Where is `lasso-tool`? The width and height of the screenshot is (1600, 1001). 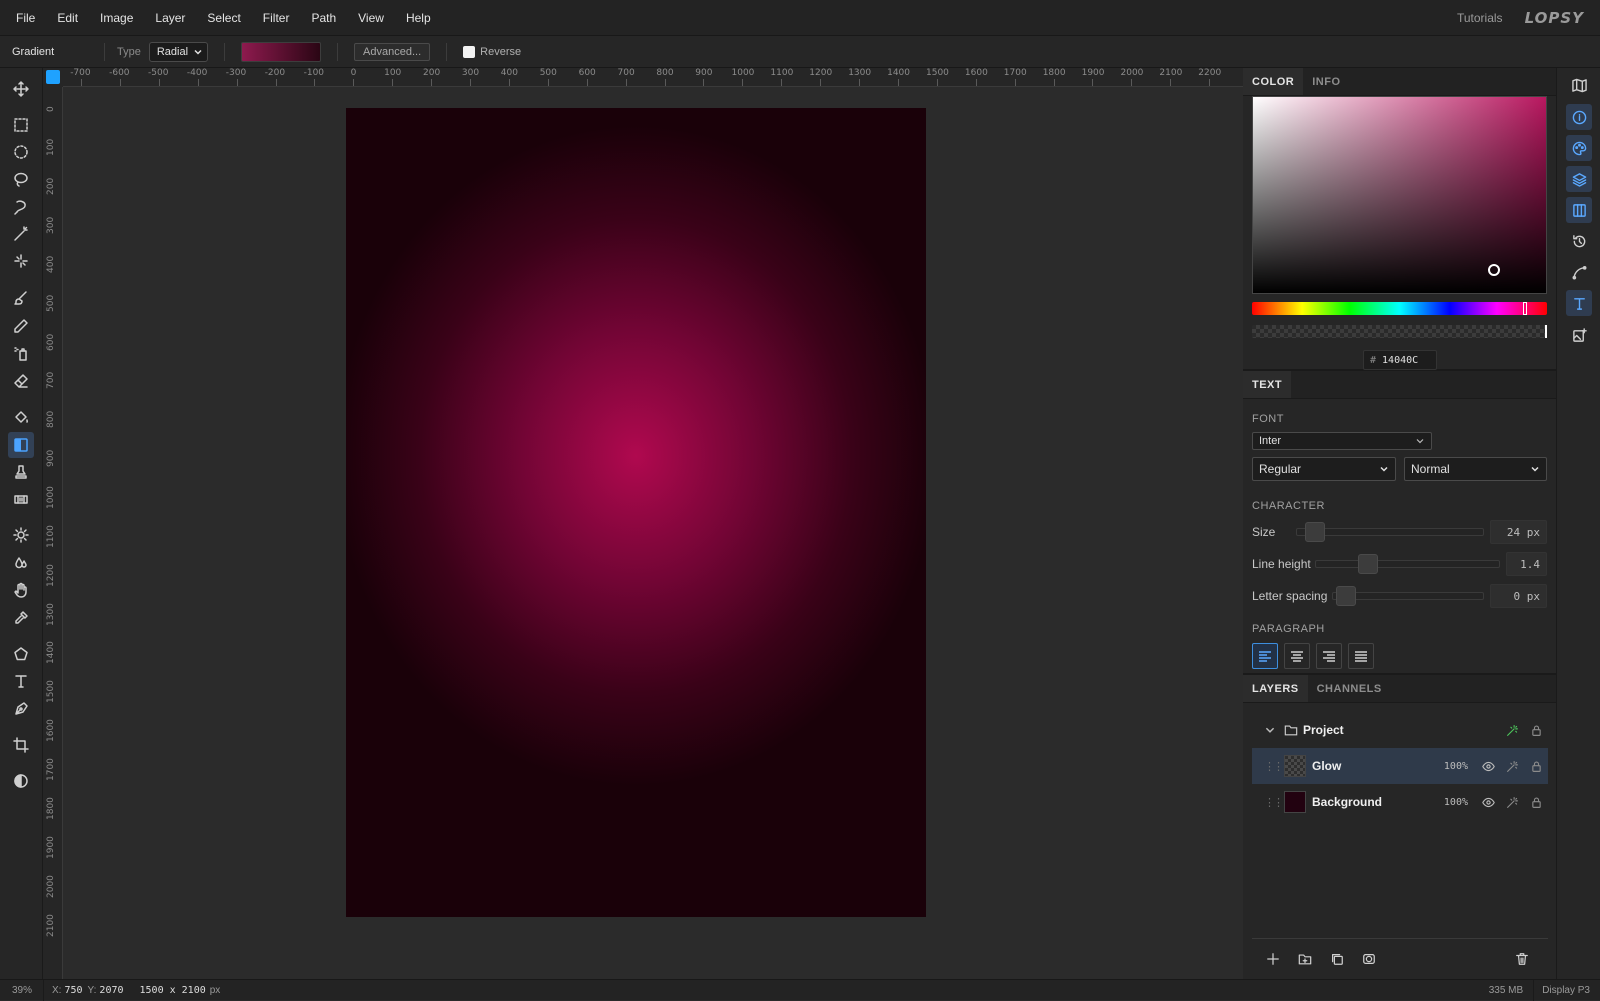 lasso-tool is located at coordinates (21, 179).